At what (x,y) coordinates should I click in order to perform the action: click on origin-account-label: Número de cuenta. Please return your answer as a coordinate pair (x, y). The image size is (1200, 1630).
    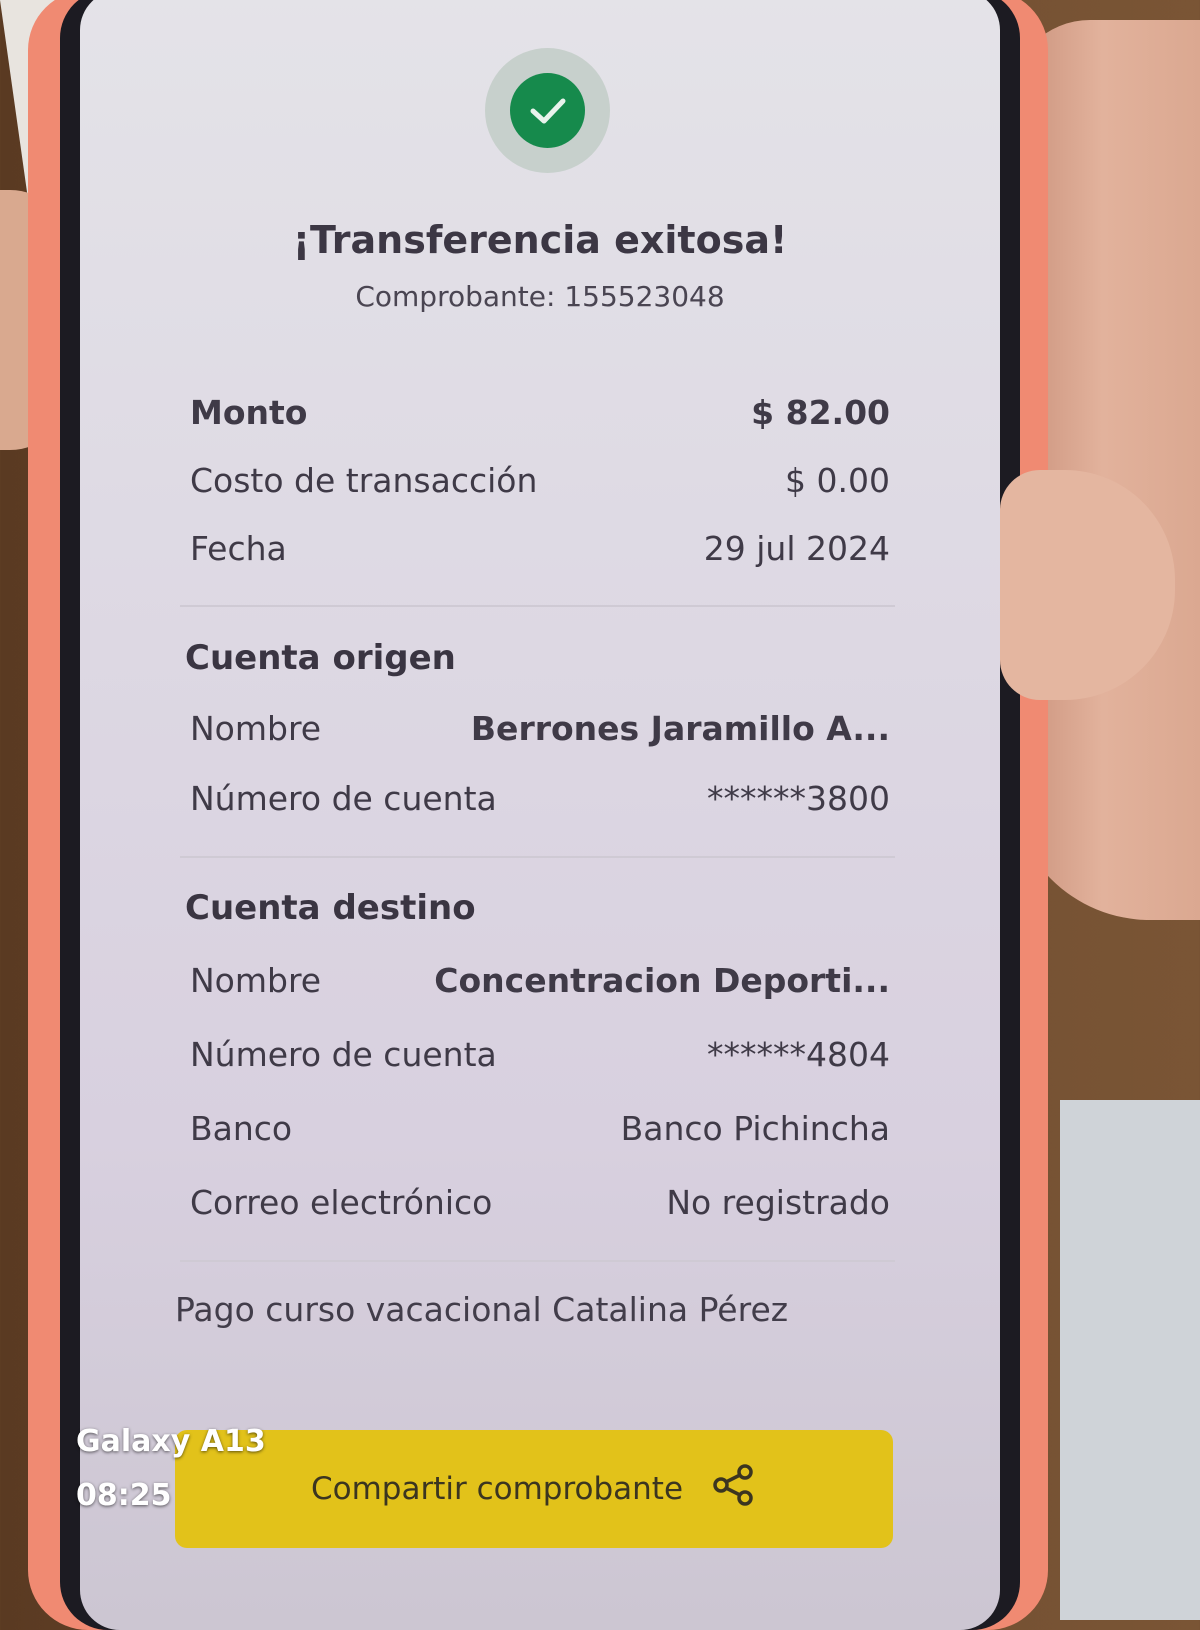
    Looking at the image, I should click on (343, 798).